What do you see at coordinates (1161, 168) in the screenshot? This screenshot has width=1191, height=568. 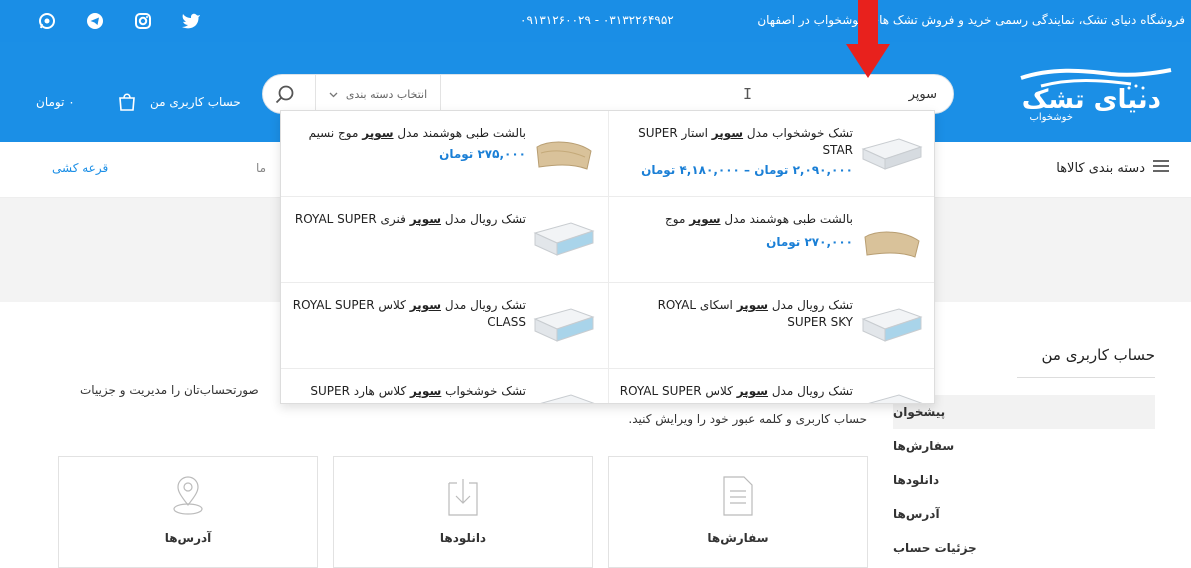 I see `hamburger-icon` at bounding box center [1161, 168].